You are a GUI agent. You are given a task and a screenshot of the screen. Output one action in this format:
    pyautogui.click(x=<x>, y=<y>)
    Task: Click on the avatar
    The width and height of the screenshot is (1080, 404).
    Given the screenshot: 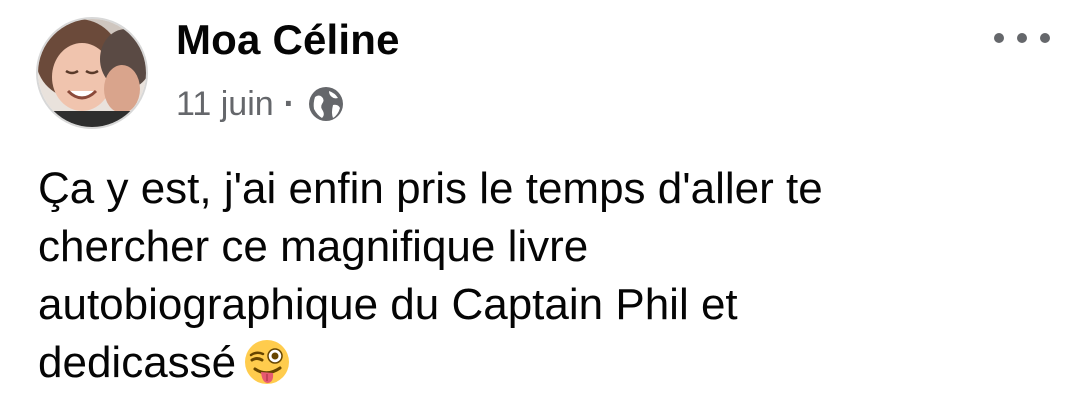 What is the action you would take?
    pyautogui.click(x=92, y=73)
    